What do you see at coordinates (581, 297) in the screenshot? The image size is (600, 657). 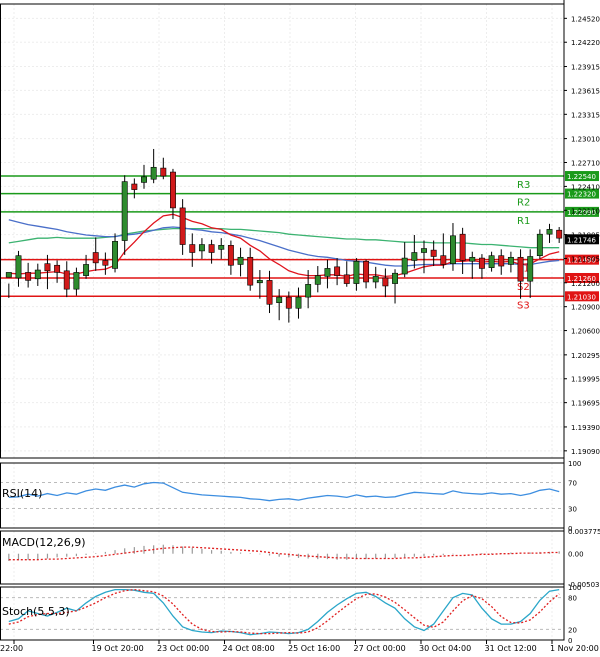 I see `level-price-label-s3: 1.21030` at bounding box center [581, 297].